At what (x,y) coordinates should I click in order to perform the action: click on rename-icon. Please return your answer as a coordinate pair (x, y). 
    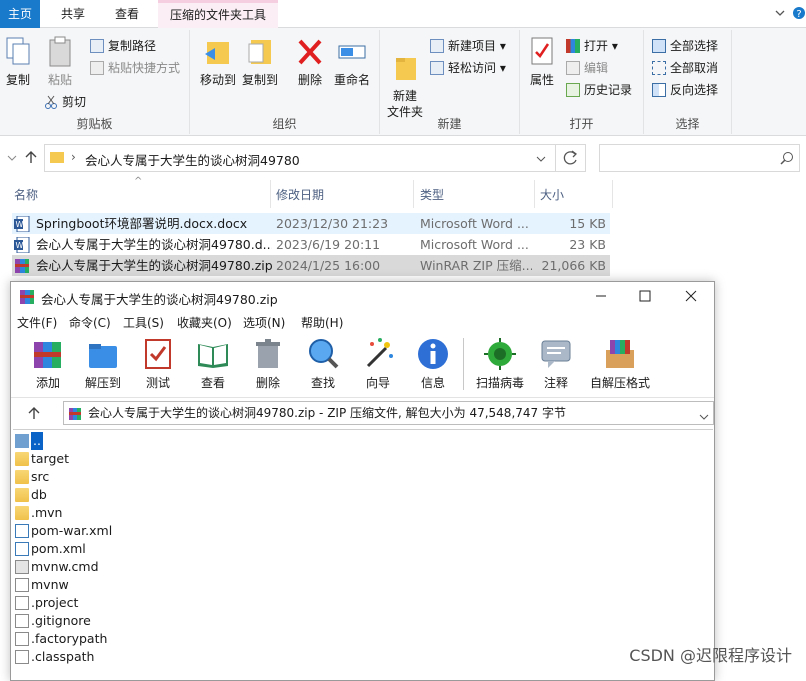
    Looking at the image, I should click on (352, 52).